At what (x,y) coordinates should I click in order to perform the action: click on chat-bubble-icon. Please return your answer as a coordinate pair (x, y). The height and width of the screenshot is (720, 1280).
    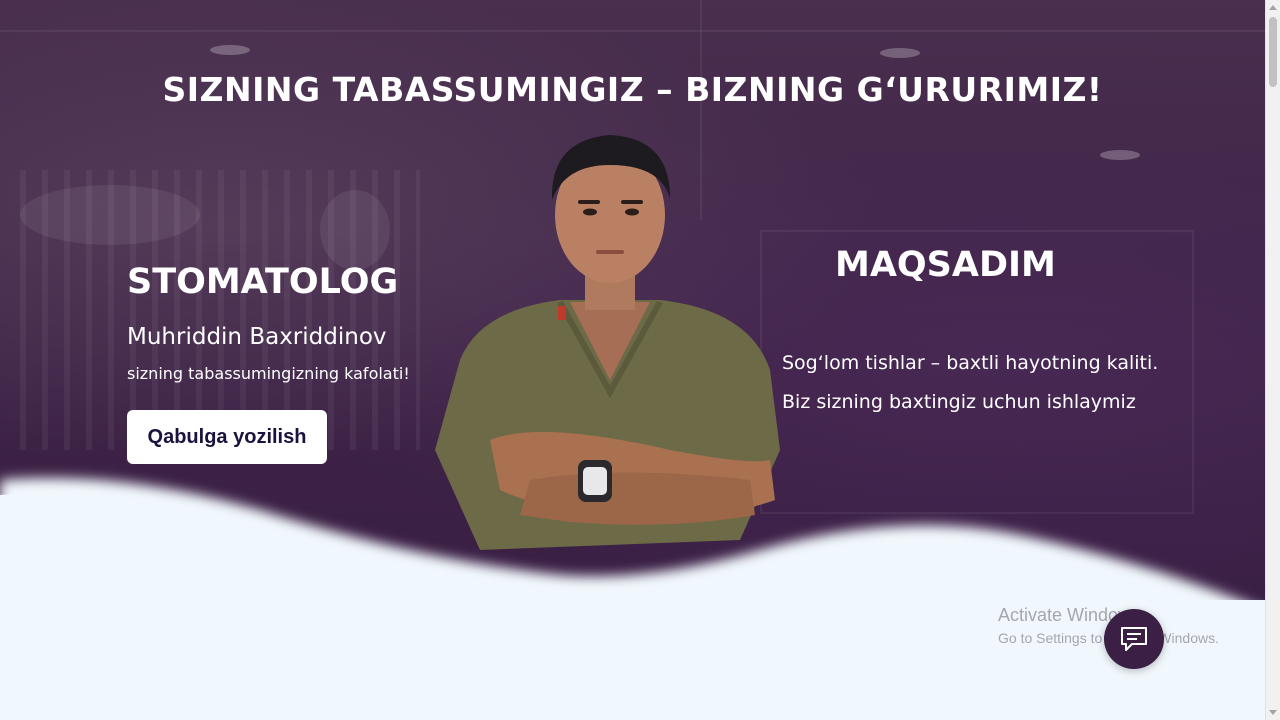
    Looking at the image, I should click on (1134, 639).